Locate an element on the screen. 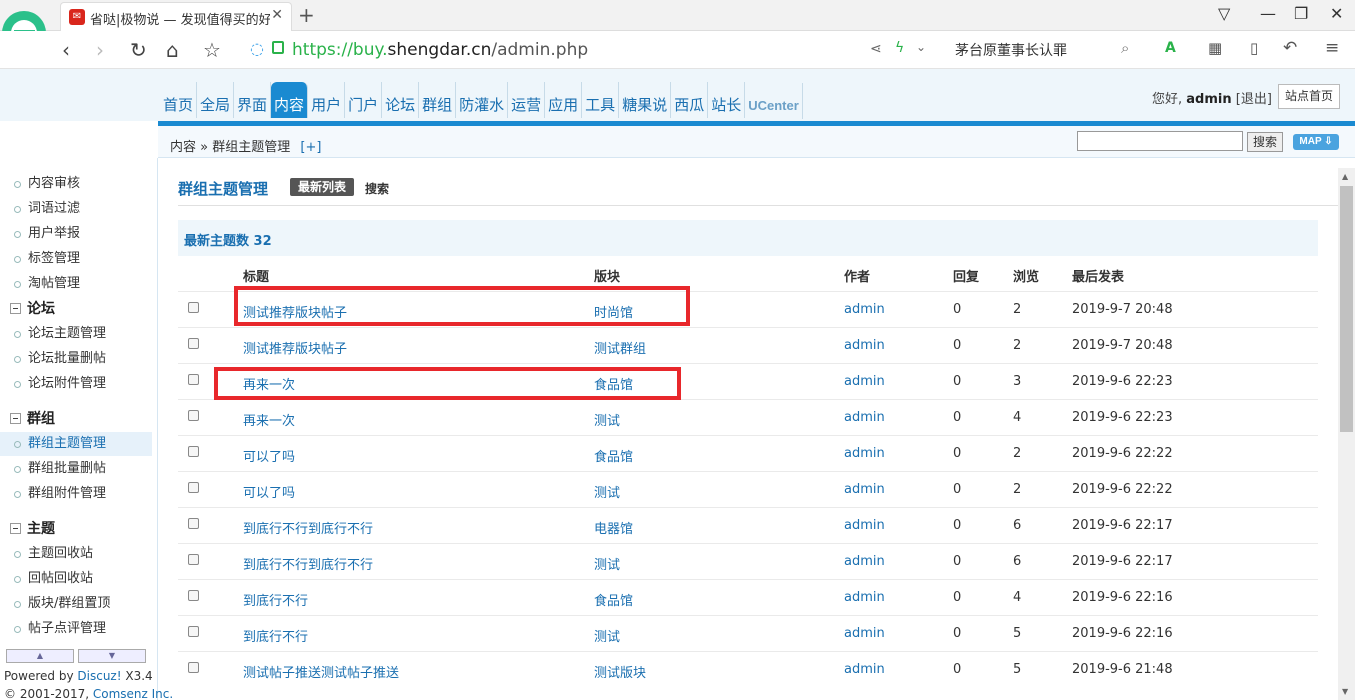  shirt-icon: ▽ is located at coordinates (1224, 13).